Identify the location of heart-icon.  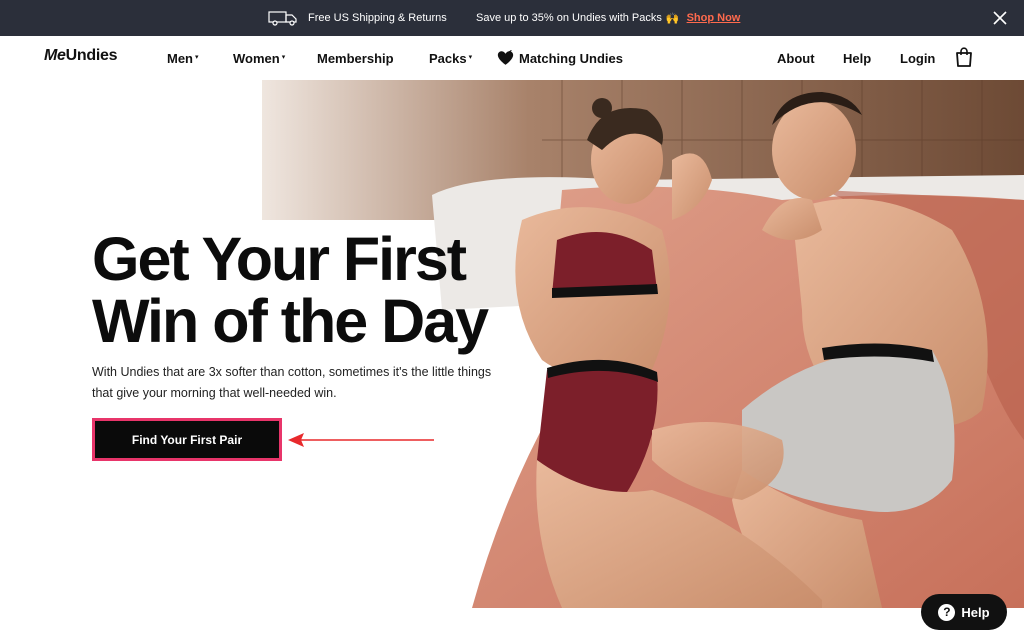
(505, 57).